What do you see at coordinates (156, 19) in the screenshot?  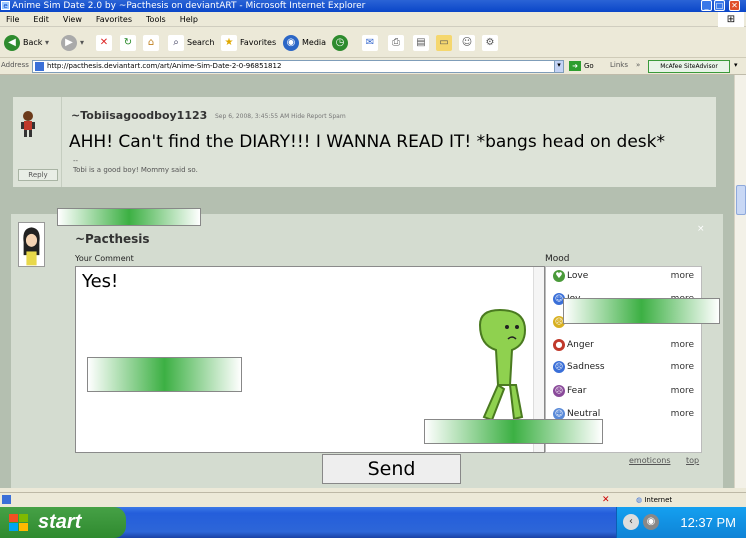 I see `menu-tools: Tools` at bounding box center [156, 19].